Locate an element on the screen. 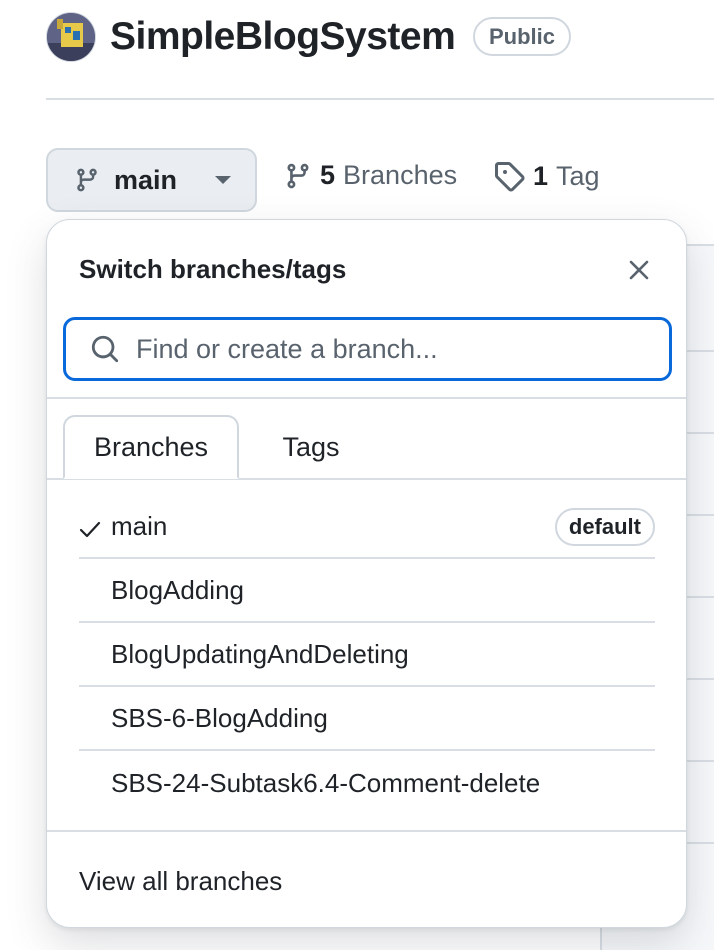  branch-name: SBS-6-BlogAdding is located at coordinates (219, 717).